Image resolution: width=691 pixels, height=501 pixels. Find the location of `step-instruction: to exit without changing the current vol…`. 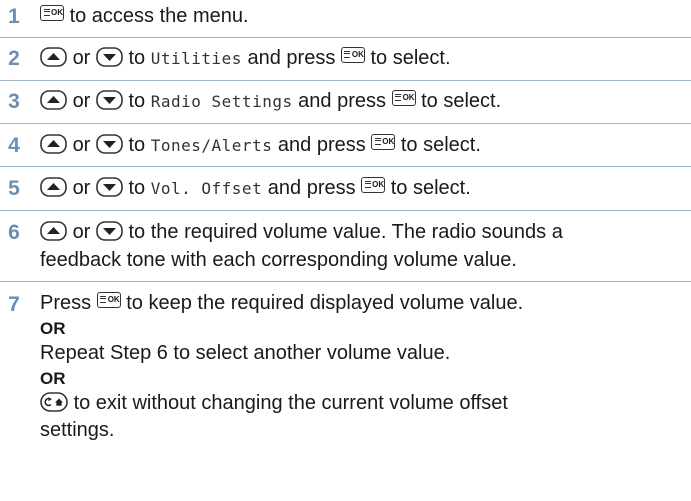

step-instruction: to exit without changing the current vol… is located at coordinates (290, 403).